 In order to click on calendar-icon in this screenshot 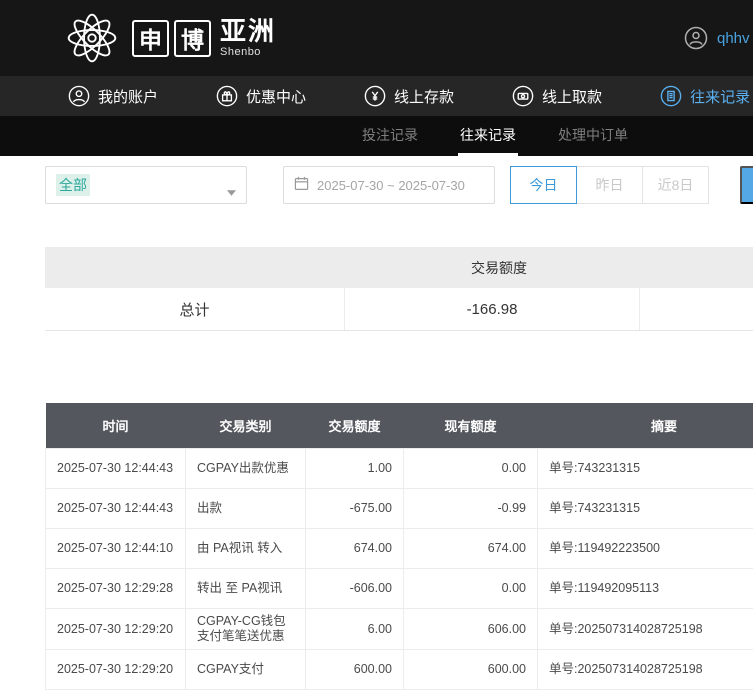, I will do `click(301, 185)`.